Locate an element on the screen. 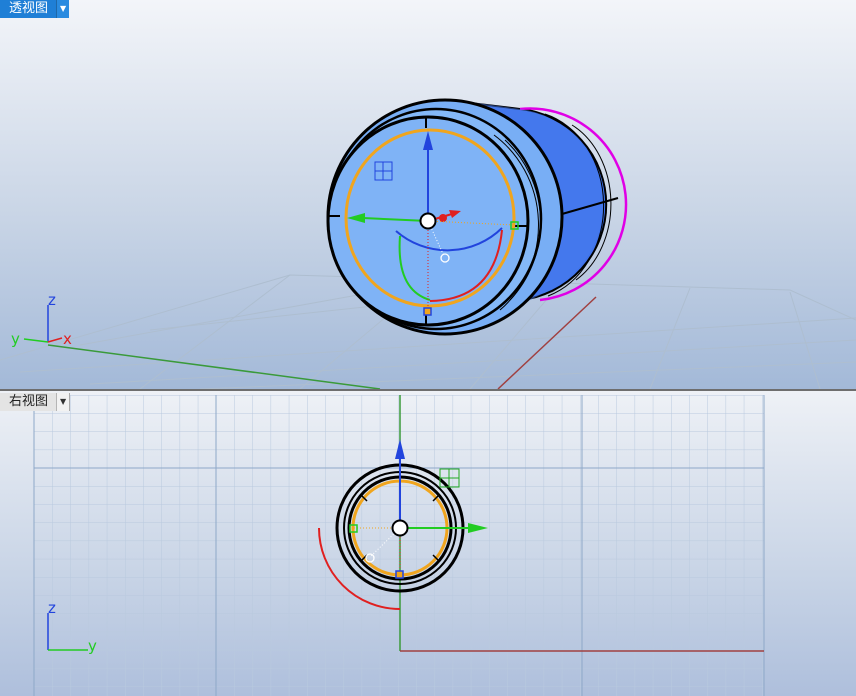 The width and height of the screenshot is (856, 696). viewport-title: 右视图 is located at coordinates (28, 402).